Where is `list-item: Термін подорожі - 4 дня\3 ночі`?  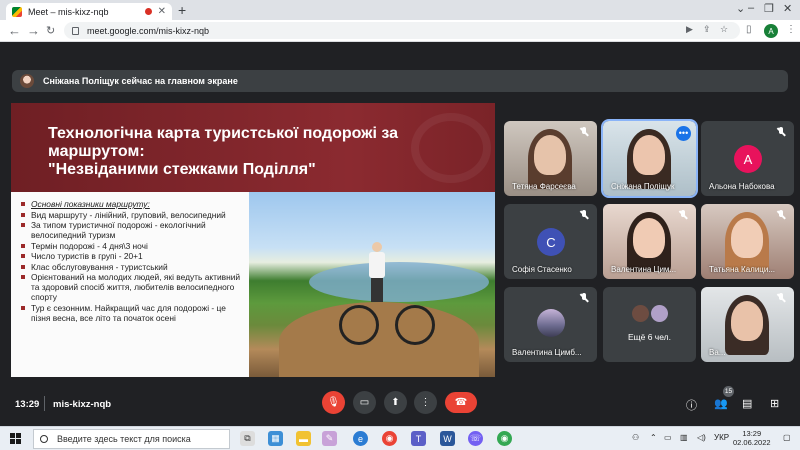
list-item: Термін подорожі - 4 дня\3 ночі is located at coordinates (133, 246).